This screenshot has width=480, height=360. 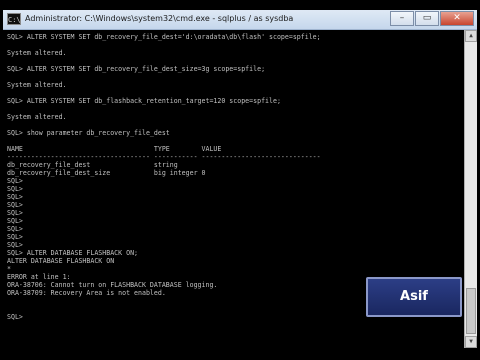 What do you see at coordinates (457, 18) in the screenshot?
I see `close-button: ✕` at bounding box center [457, 18].